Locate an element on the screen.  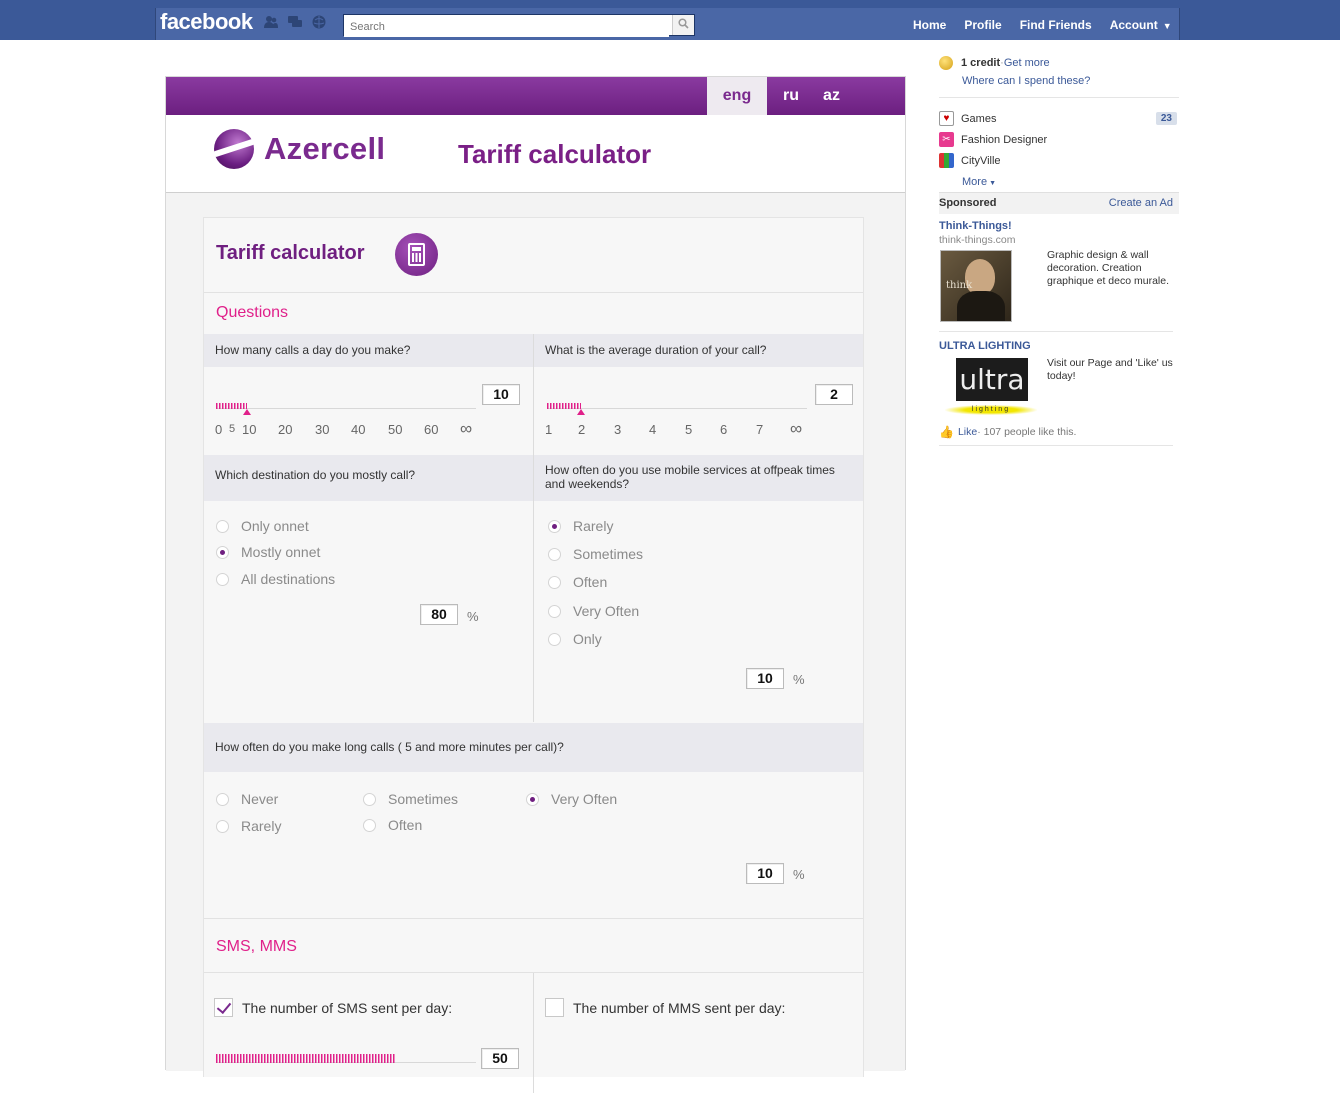
radio-very-often: Very Often is located at coordinates (593, 611).